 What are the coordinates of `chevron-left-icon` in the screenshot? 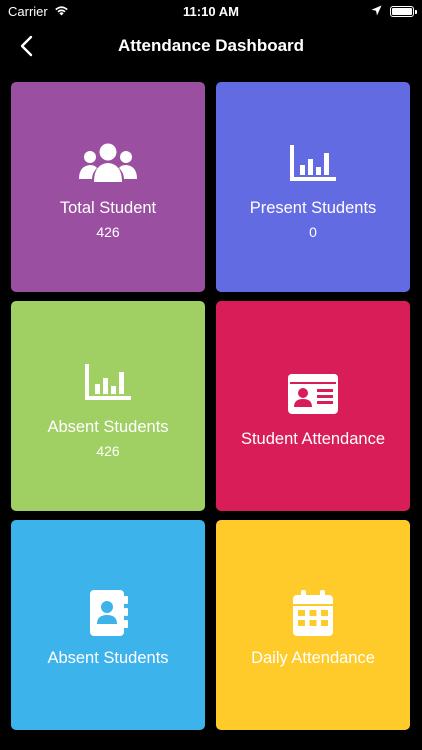 It's located at (26, 46).